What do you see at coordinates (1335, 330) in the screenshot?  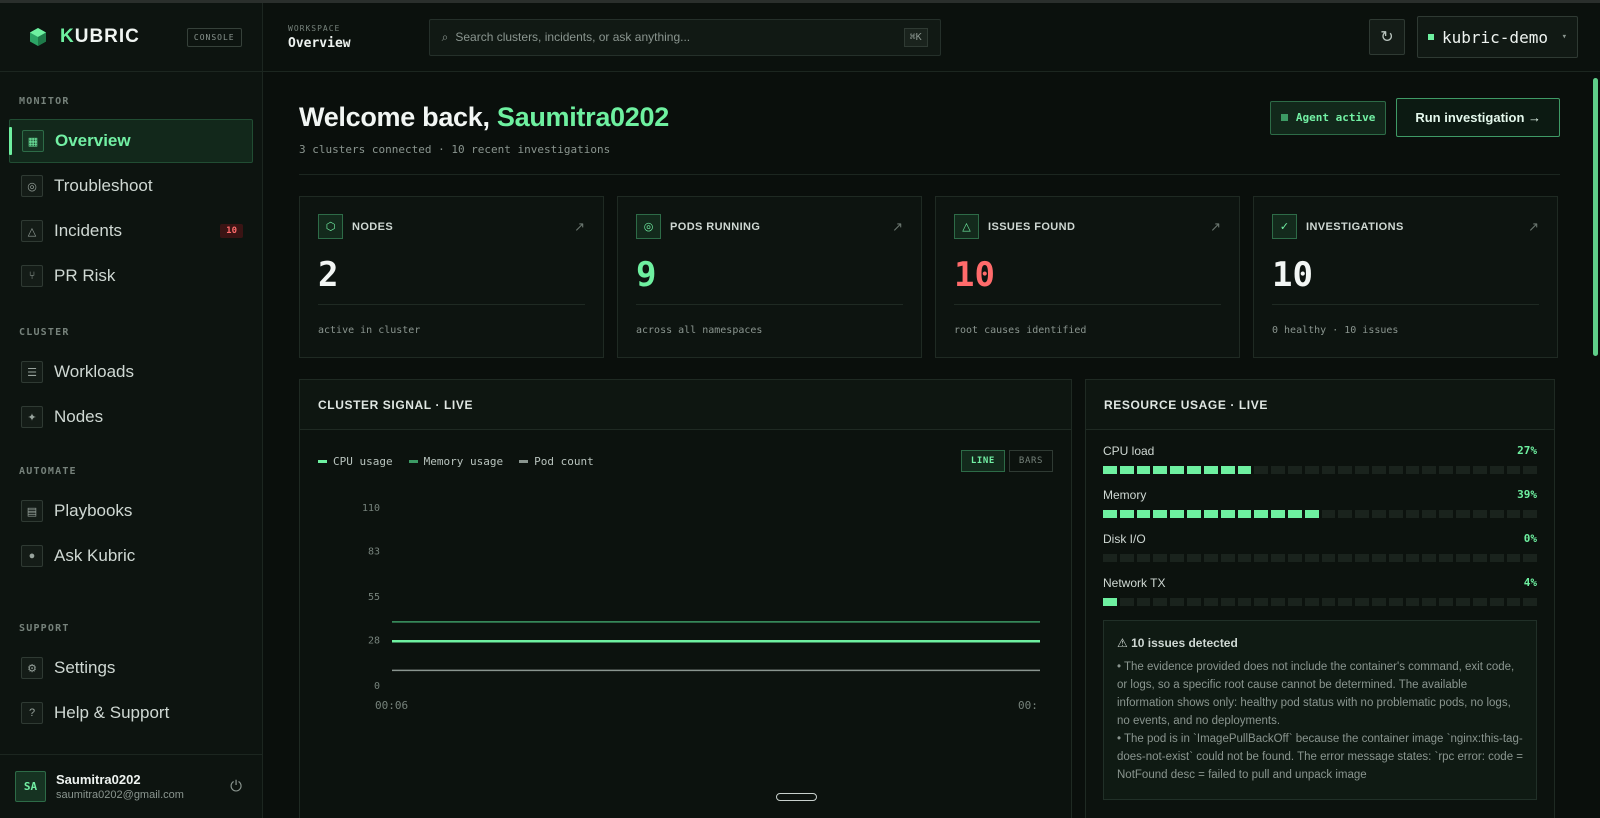 I see `stat-subtitle: 0 healthy · 10 issues` at bounding box center [1335, 330].